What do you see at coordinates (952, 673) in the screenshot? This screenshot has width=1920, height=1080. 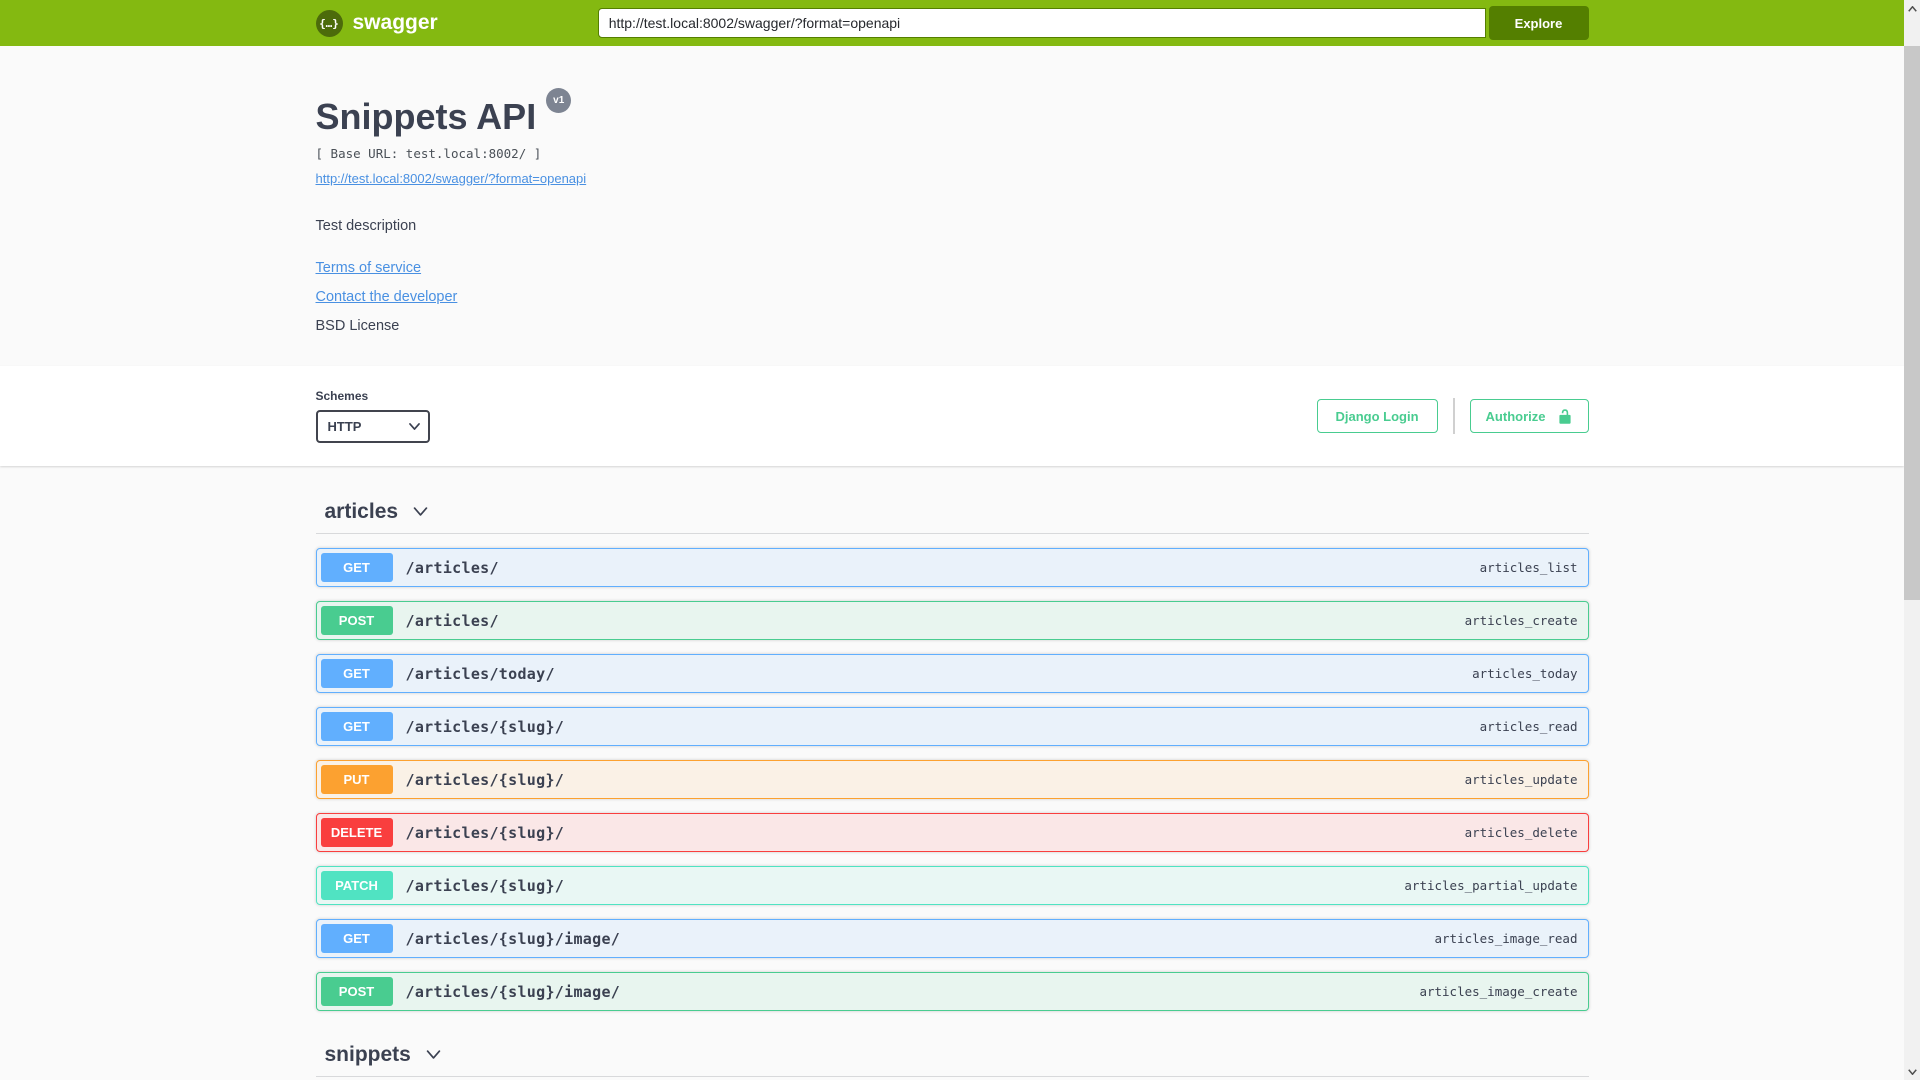 I see `endpoint-row: GET /articles/today/ articles_today` at bounding box center [952, 673].